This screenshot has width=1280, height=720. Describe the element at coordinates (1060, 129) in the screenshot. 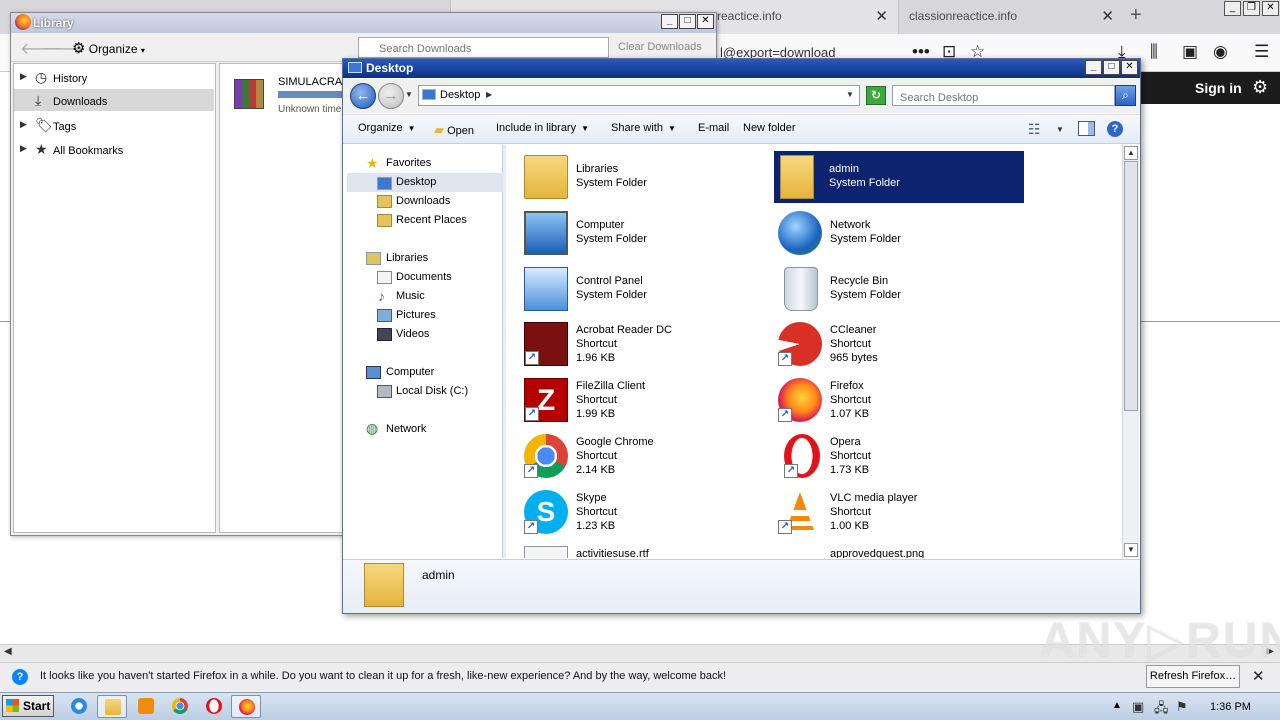

I see `view-dropdown-icon: ▼` at that location.